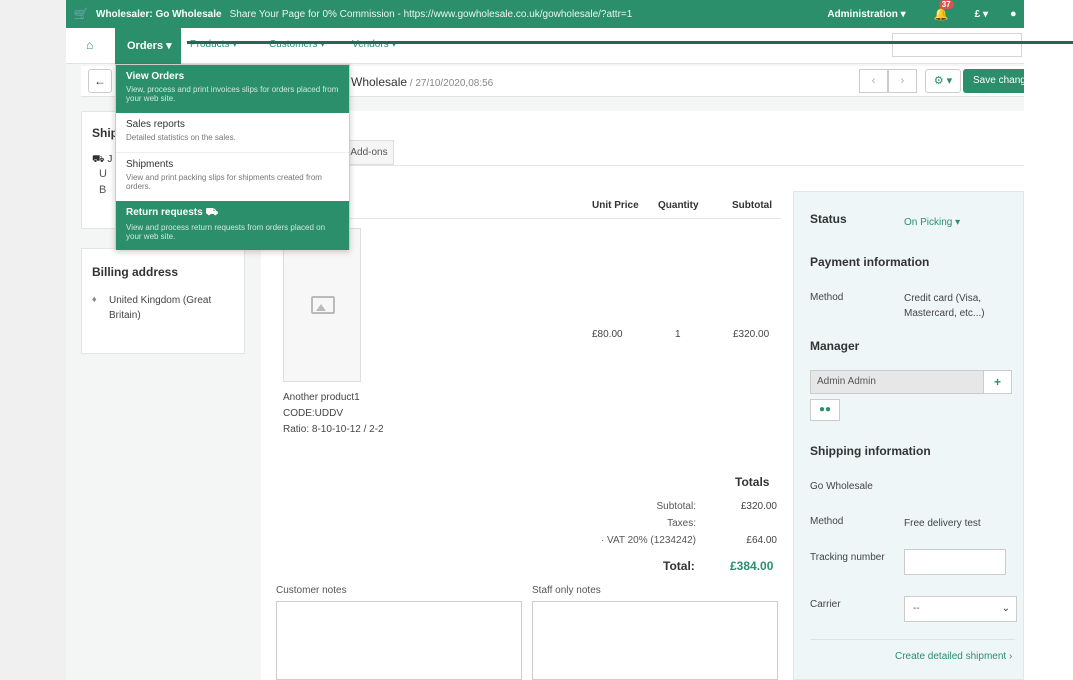 The image size is (1073, 680). What do you see at coordinates (159, 14) in the screenshot?
I see `store-name: Wholesaler: Go Wholesale` at bounding box center [159, 14].